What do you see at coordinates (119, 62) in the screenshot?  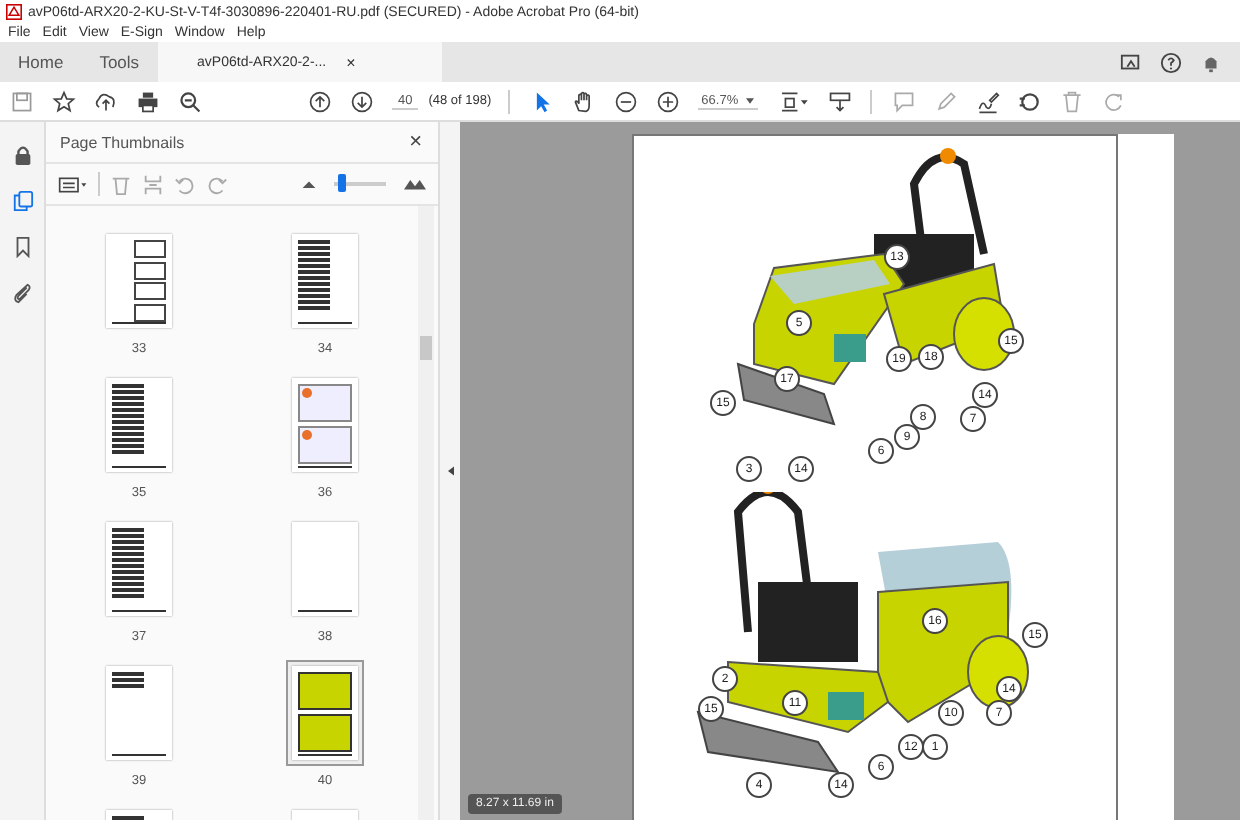 I see `tab: Tools` at bounding box center [119, 62].